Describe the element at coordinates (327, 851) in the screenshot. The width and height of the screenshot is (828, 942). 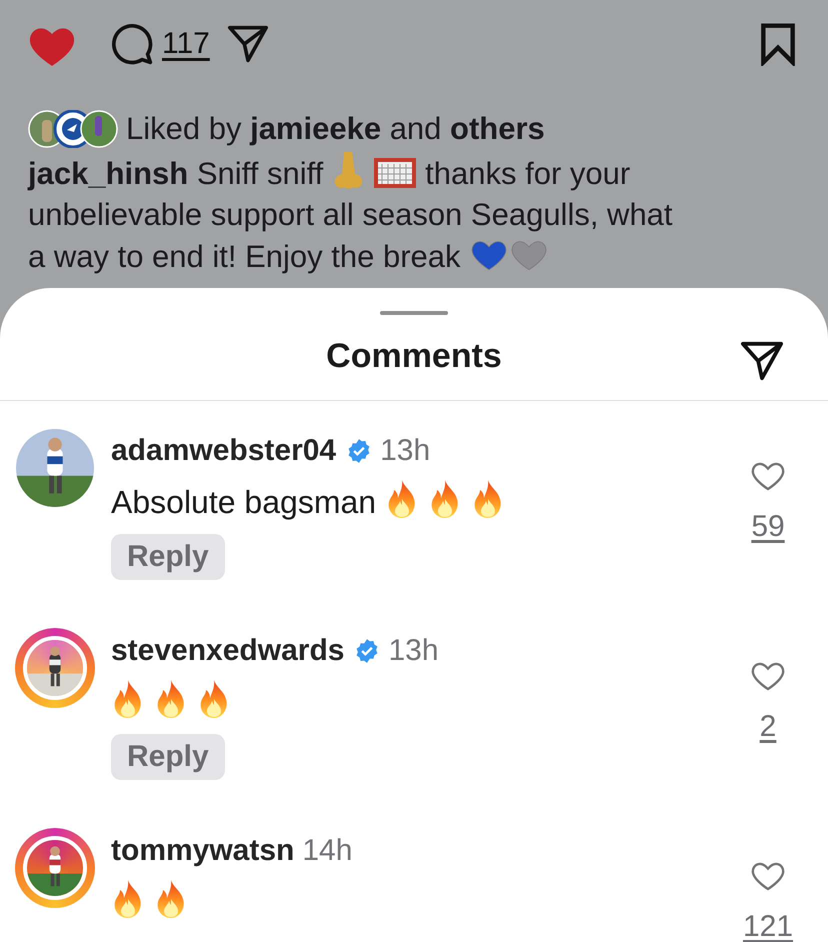
I see `comment-time: 14h` at that location.